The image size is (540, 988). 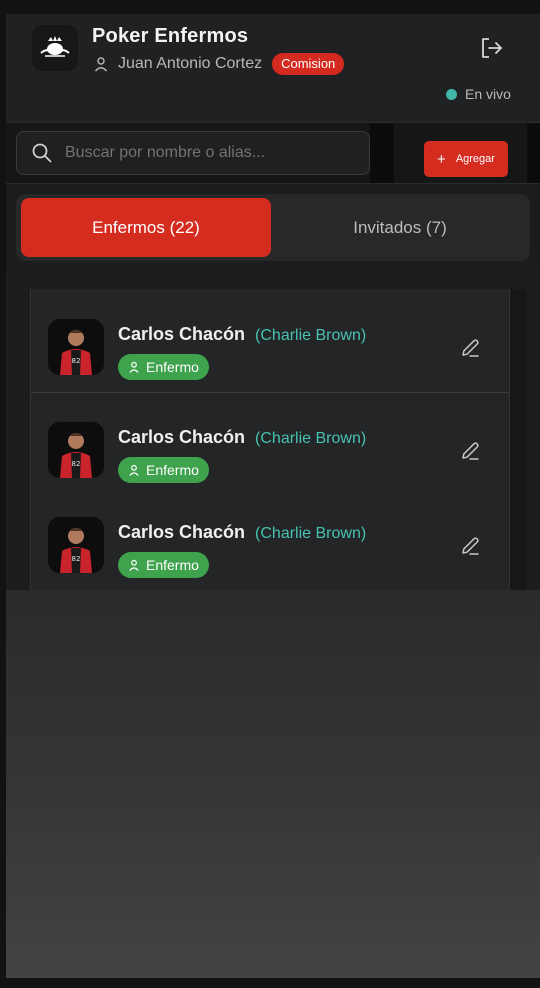 What do you see at coordinates (441, 159) in the screenshot?
I see `plus-icon: +` at bounding box center [441, 159].